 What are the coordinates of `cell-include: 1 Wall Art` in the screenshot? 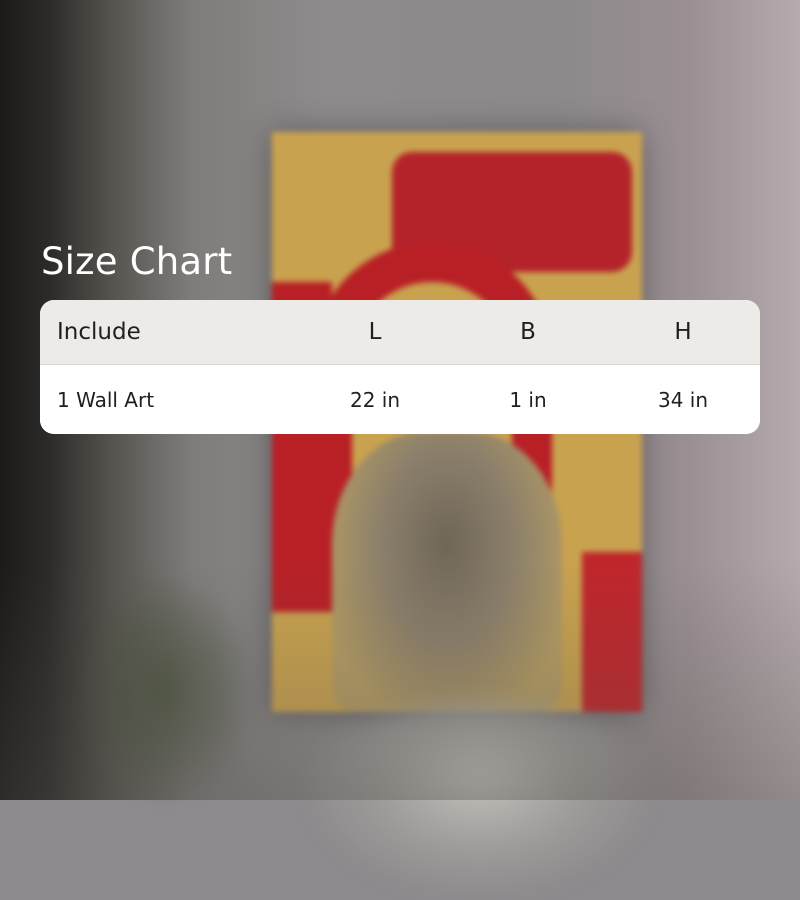 It's located at (106, 399).